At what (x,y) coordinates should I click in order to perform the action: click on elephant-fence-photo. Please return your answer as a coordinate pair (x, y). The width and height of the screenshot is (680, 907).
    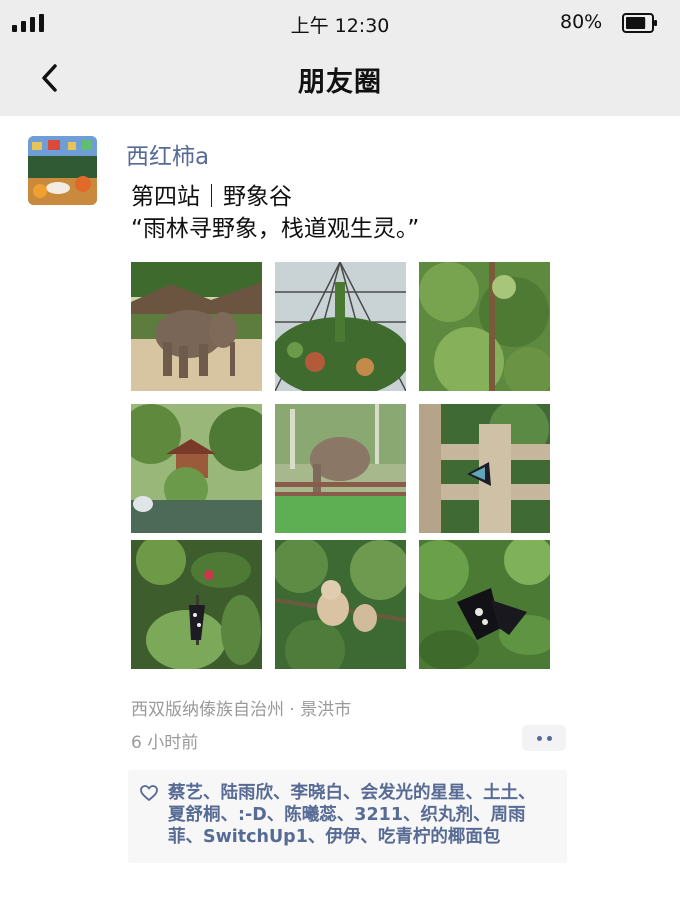
    Looking at the image, I should click on (340, 468).